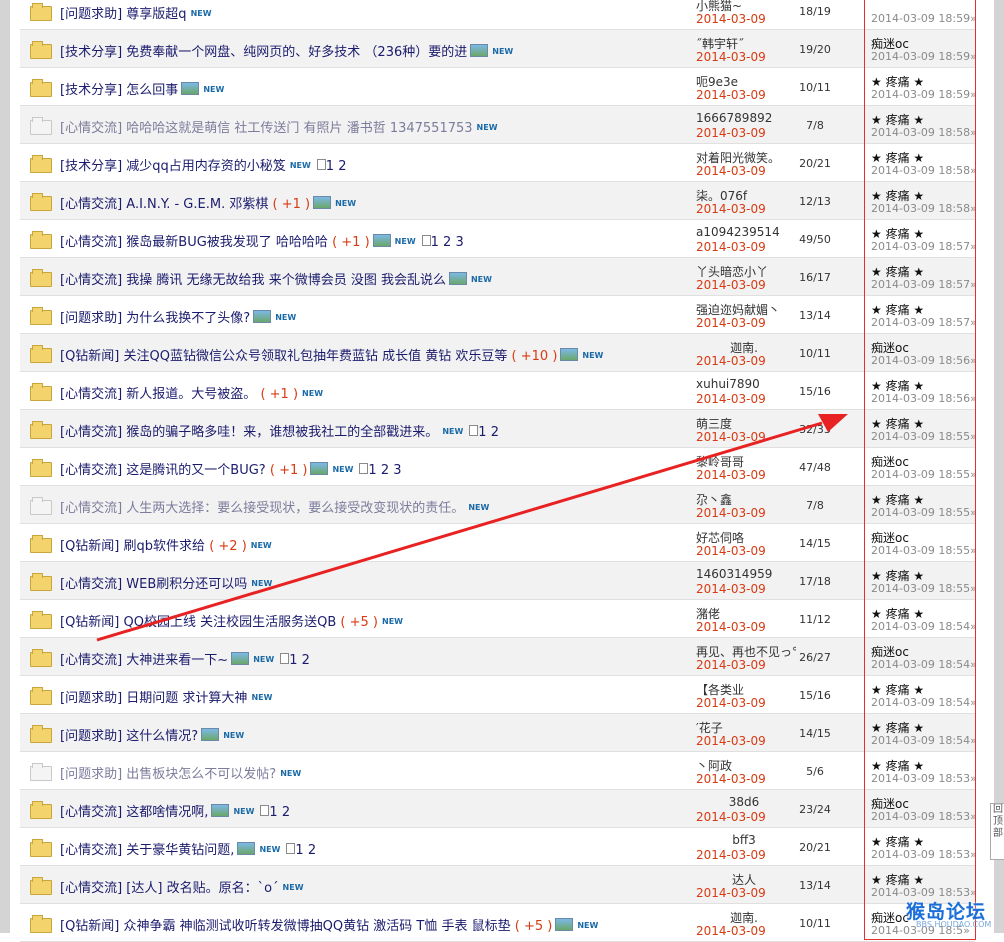 This screenshot has height=942, width=1004. Describe the element at coordinates (282, 432) in the screenshot. I see `thread-subject-link: 猴岛的骗子略多哇！来，谁想被我社工的全部戳进来。` at that location.